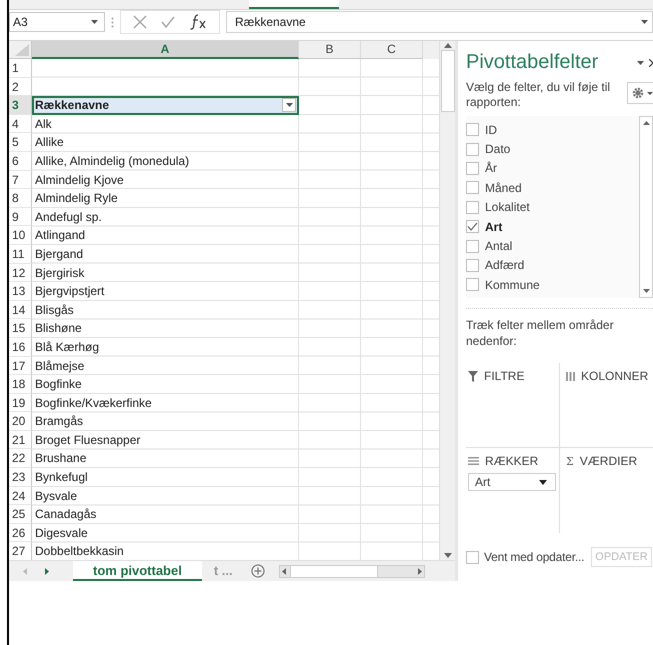  What do you see at coordinates (112, 22) in the screenshot?
I see `more-icon` at bounding box center [112, 22].